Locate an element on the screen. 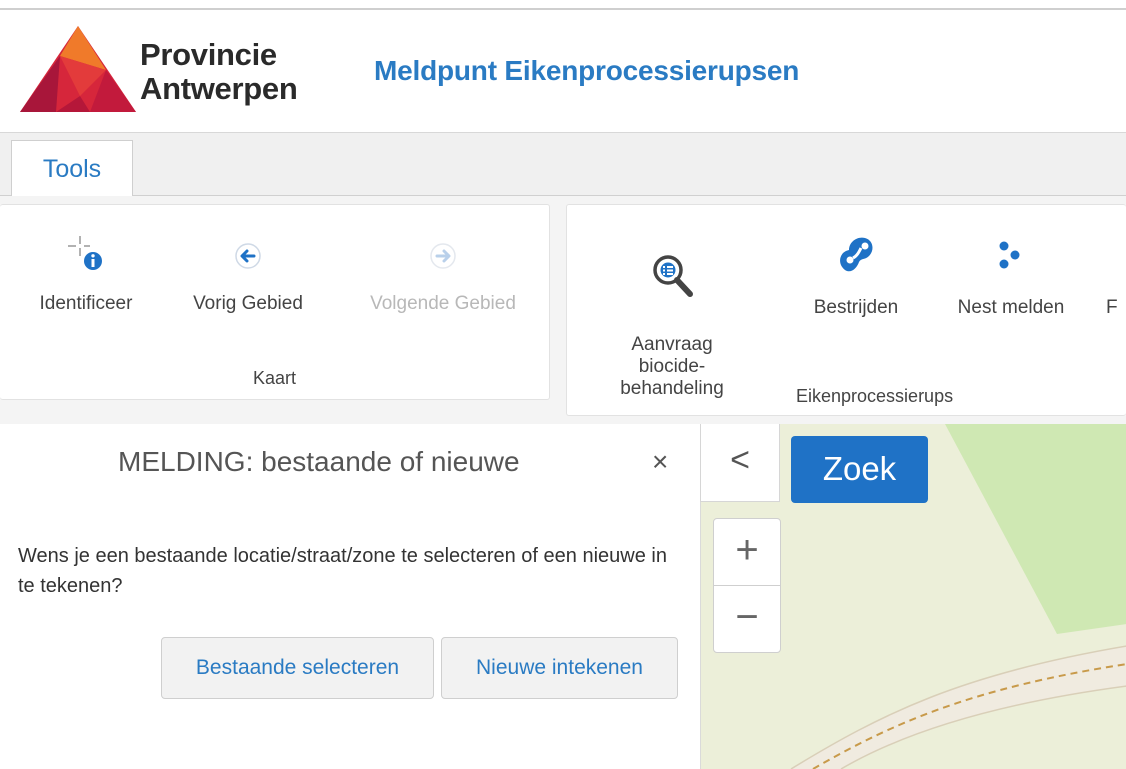  bestrijden-label: Bestrijden is located at coordinates (856, 307).